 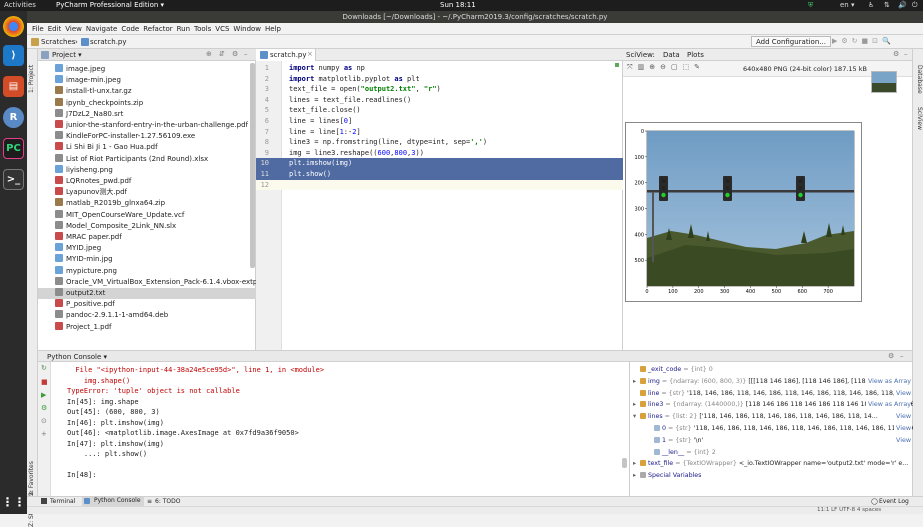 I want to click on run-icon: ▶, so click(x=43, y=395).